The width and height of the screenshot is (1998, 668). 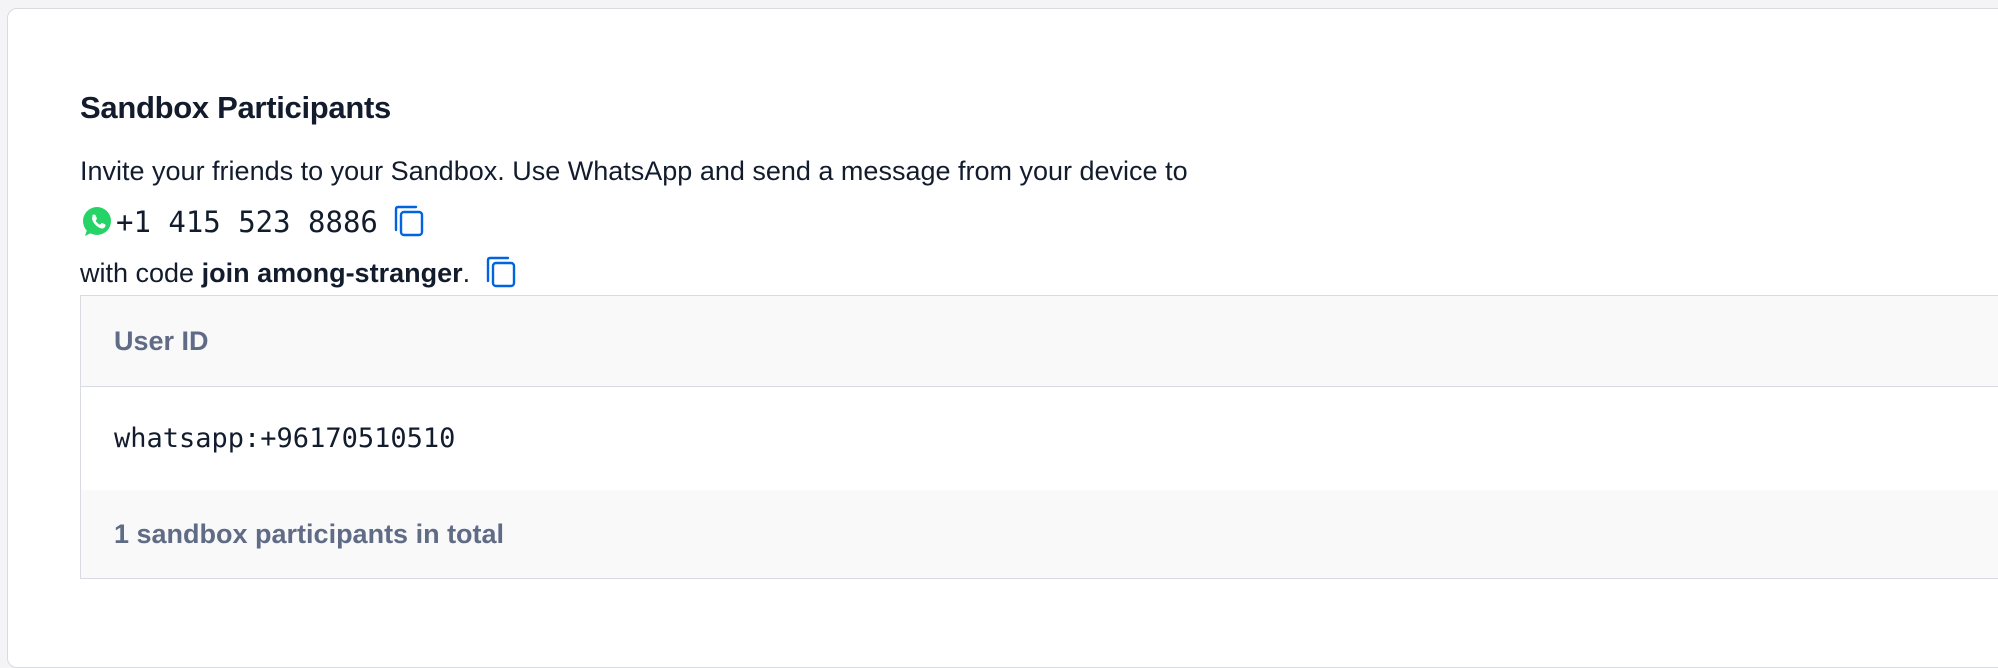 I want to click on table-footer-total: 1 sandbox participants in total, so click(x=1039, y=534).